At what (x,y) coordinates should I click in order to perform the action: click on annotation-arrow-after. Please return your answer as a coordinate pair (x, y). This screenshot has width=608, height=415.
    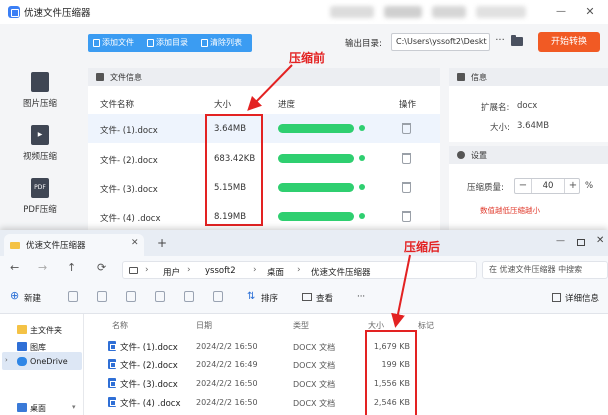
    Looking at the image, I should click on (401, 291).